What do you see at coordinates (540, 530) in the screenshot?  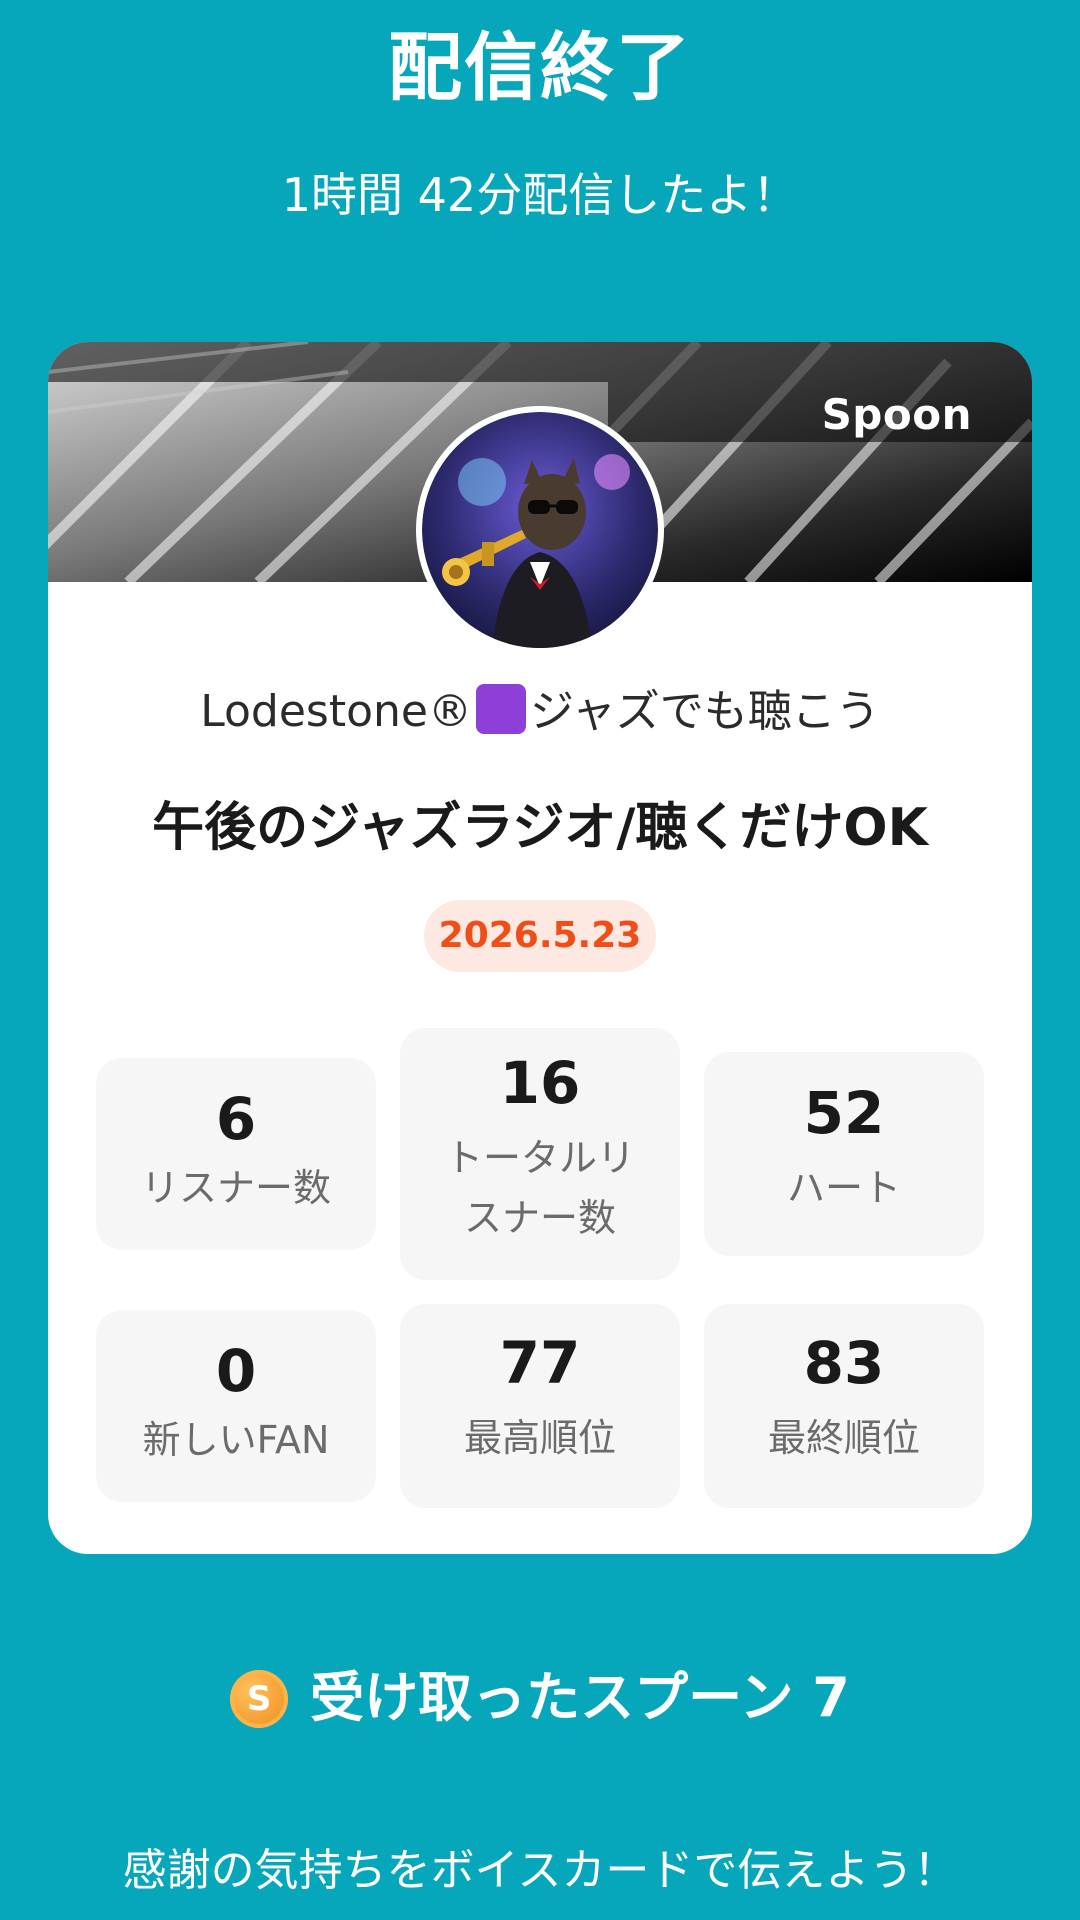 I see `host-avatar` at bounding box center [540, 530].